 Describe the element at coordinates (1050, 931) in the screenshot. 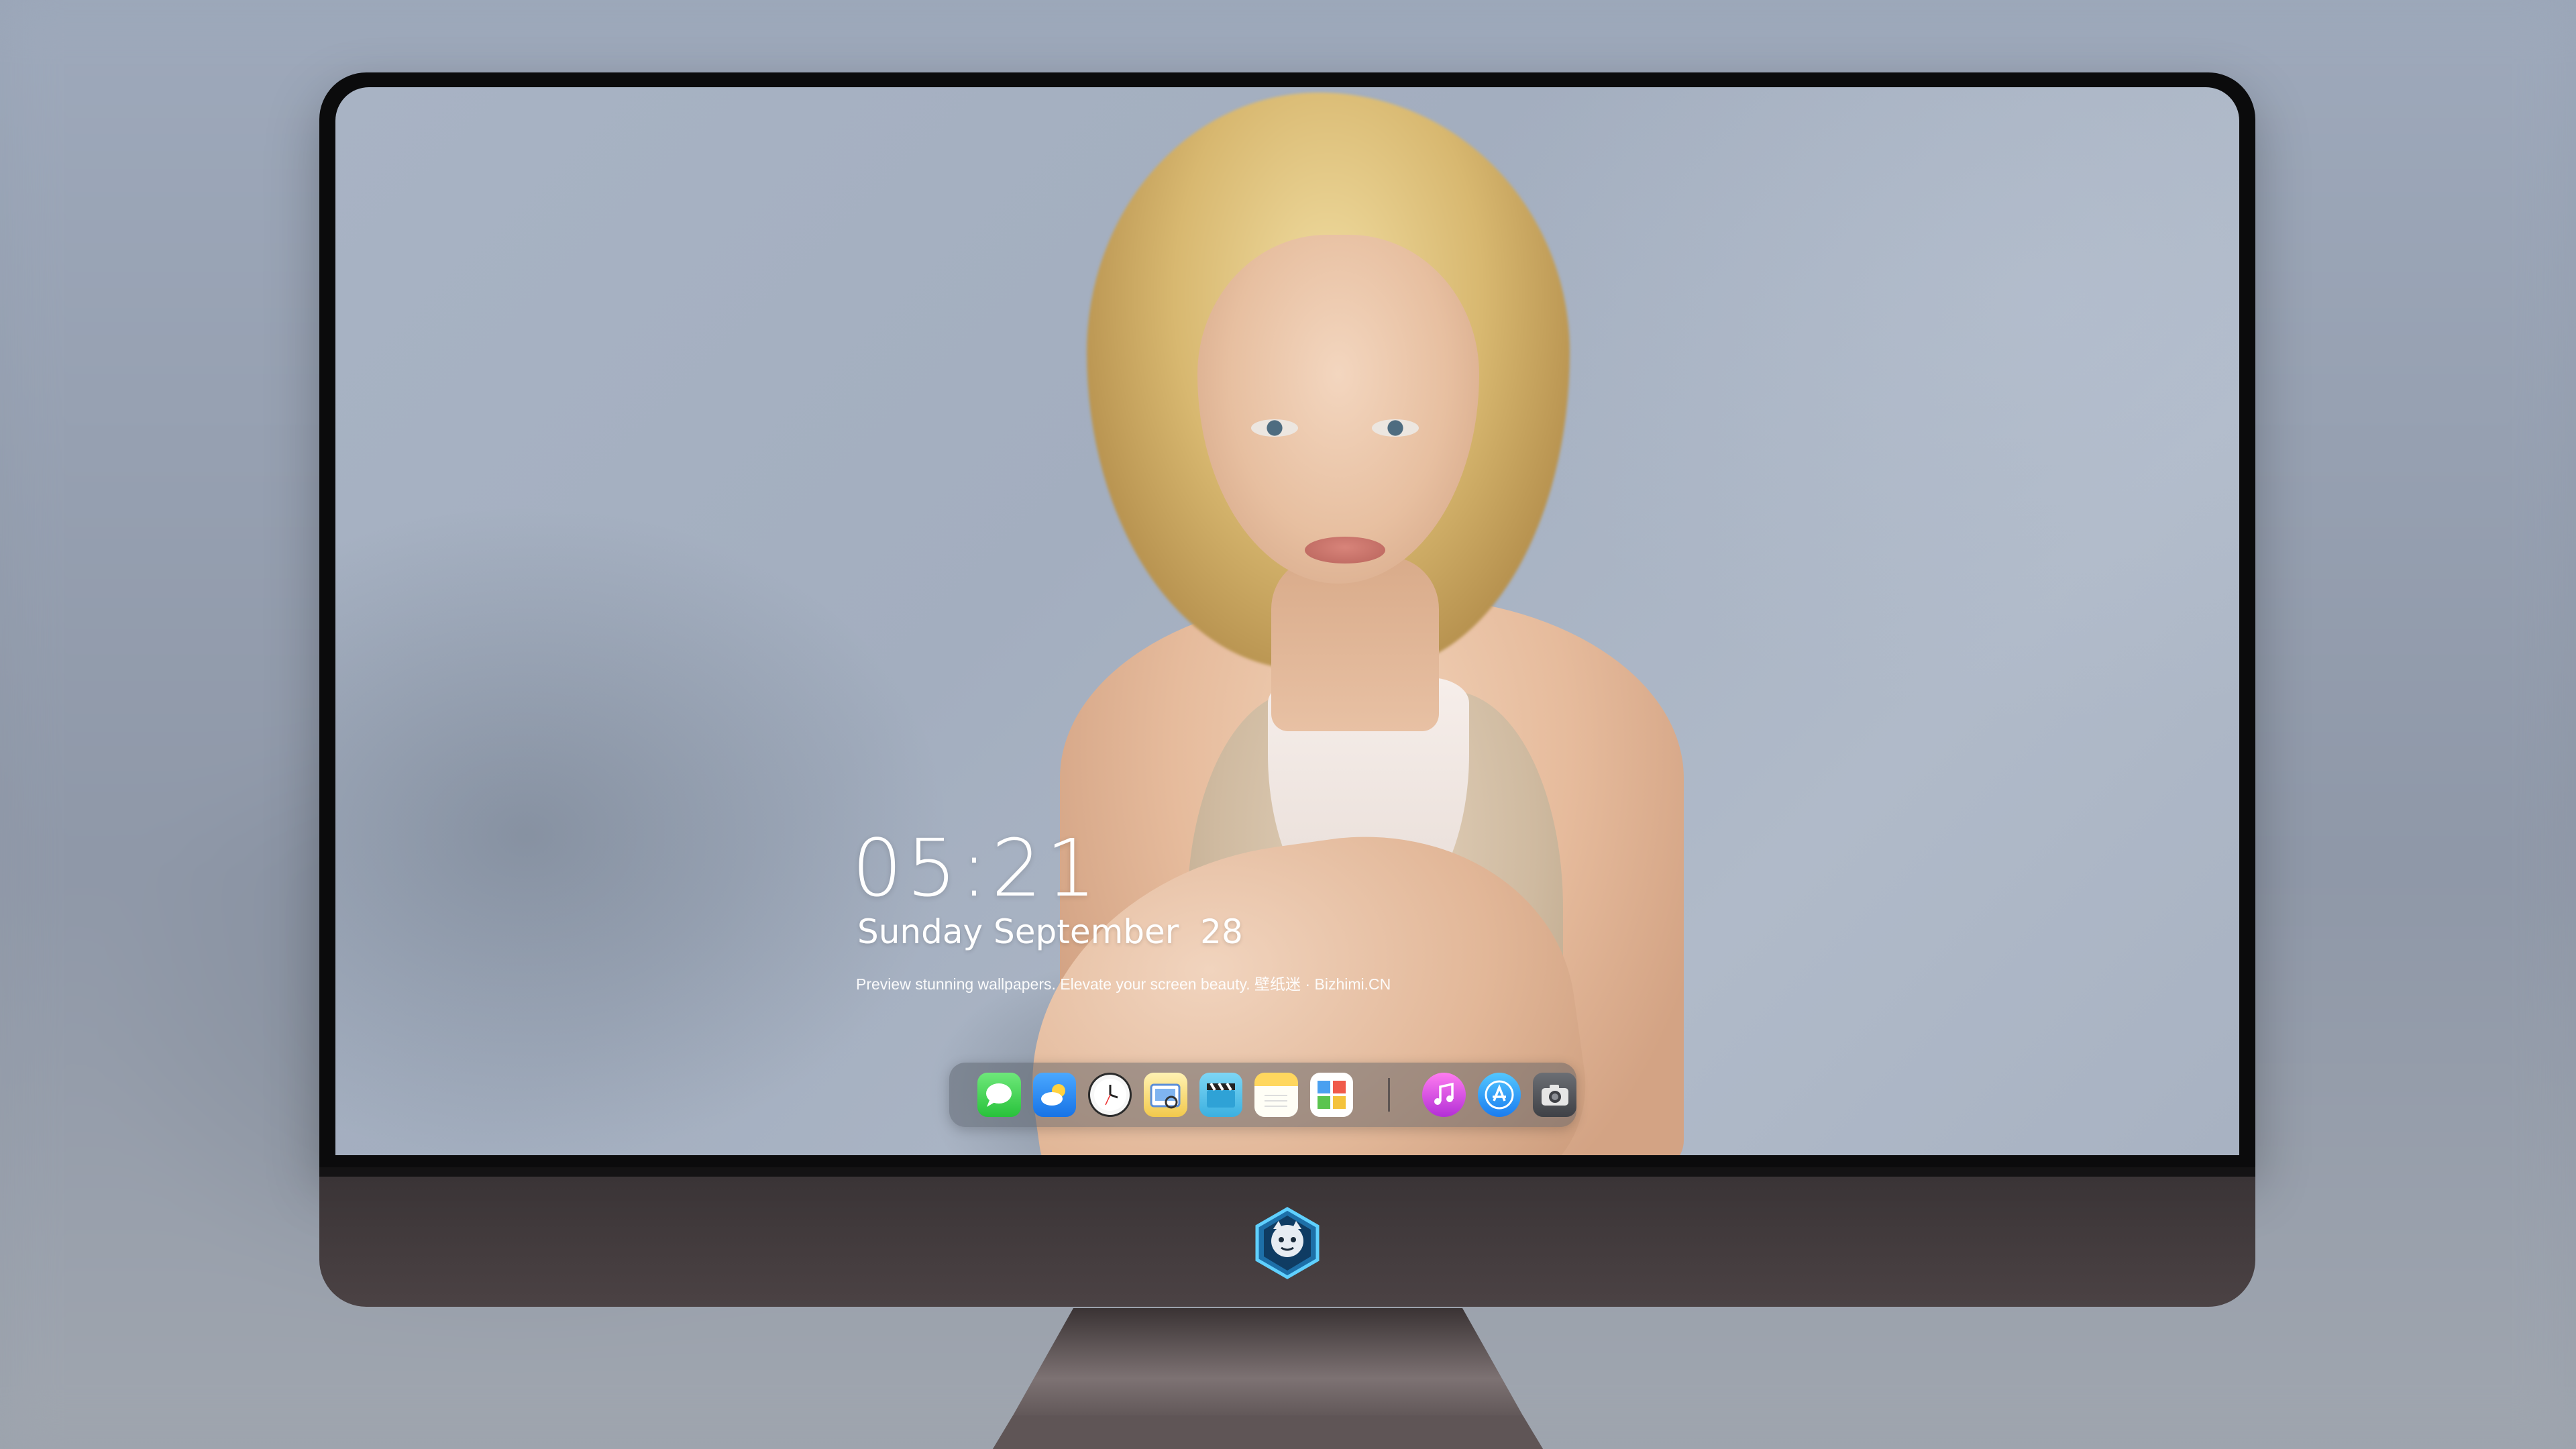

I see `lock-date: Sunday September 28` at that location.